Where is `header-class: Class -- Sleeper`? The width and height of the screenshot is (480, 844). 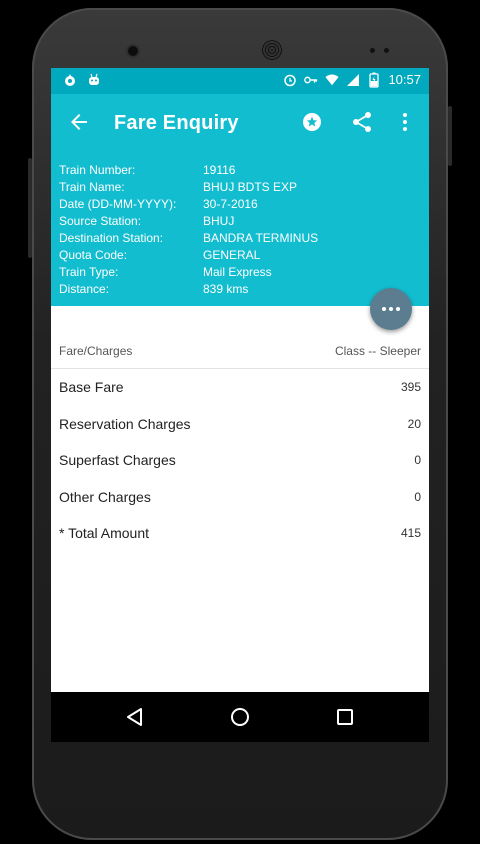 header-class: Class -- Sleeper is located at coordinates (377, 351).